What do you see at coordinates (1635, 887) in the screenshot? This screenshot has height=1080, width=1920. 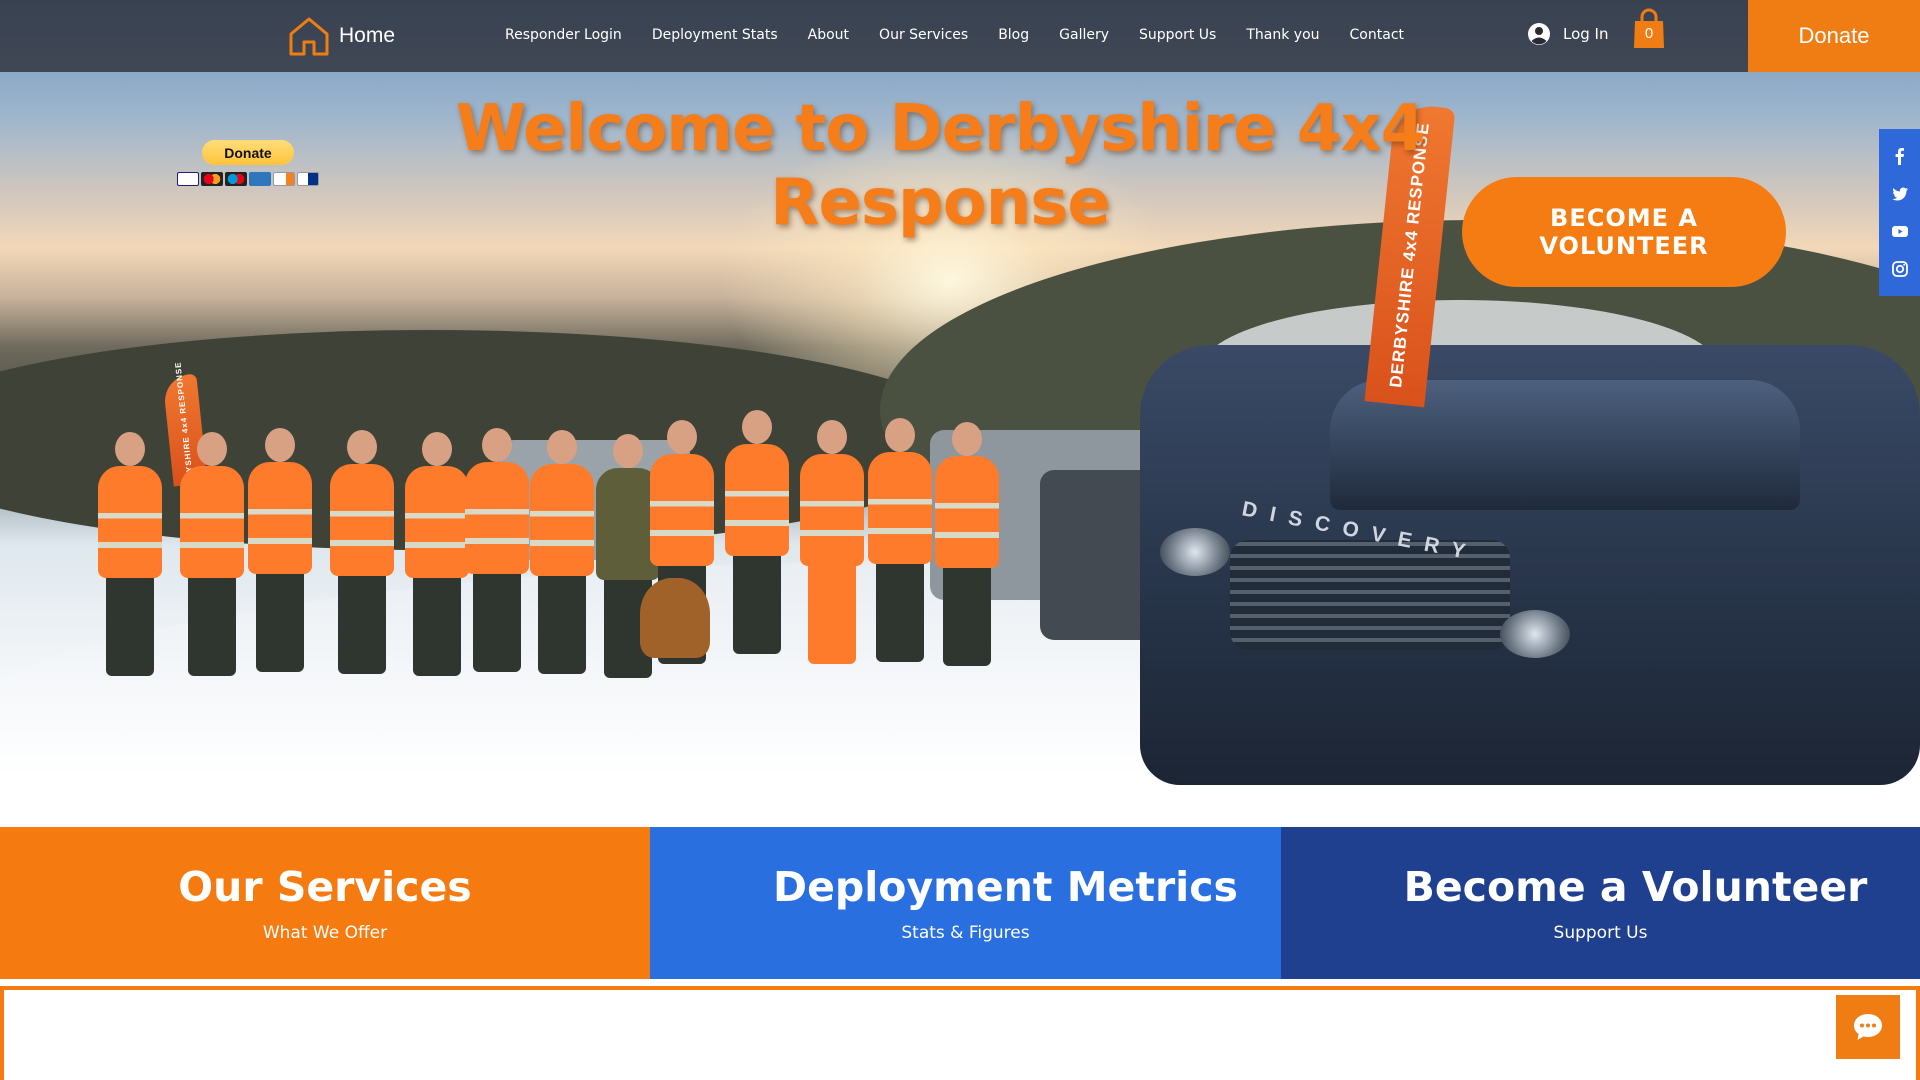 I see `feature-title: Become a Volunteer` at bounding box center [1635, 887].